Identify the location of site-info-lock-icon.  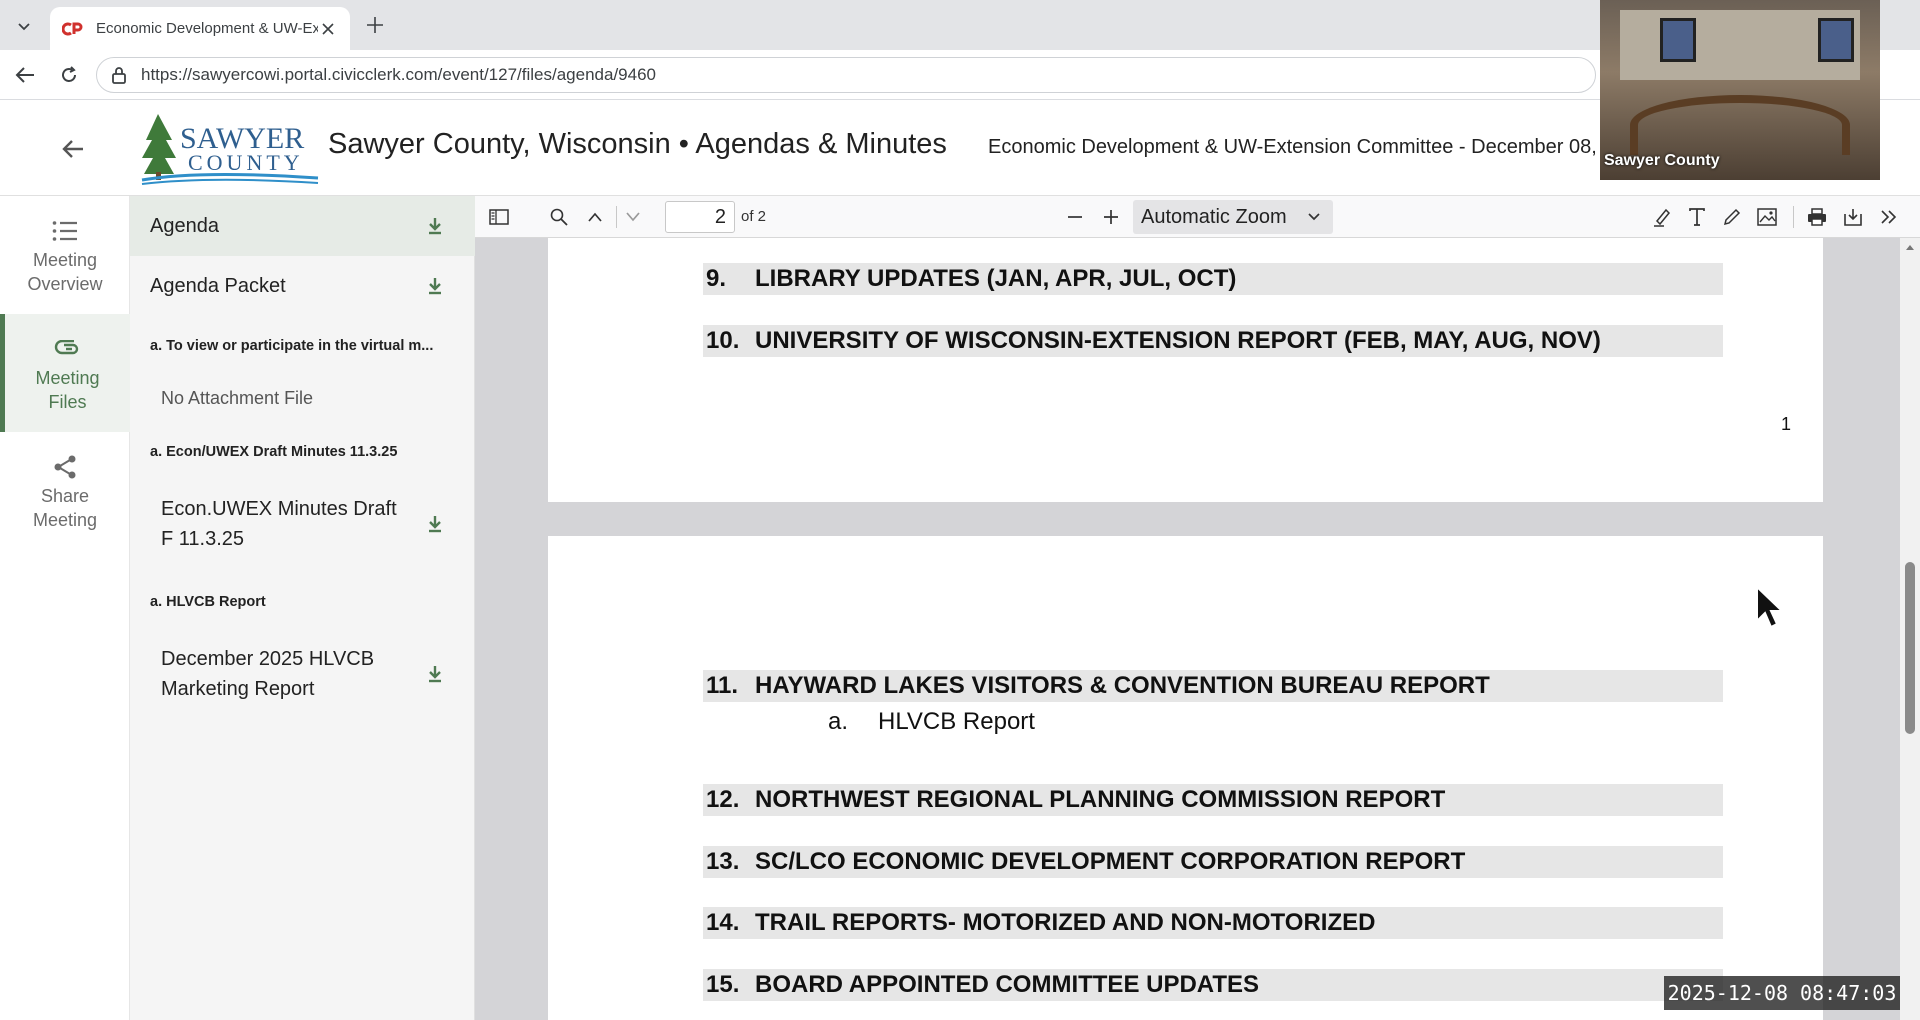
(119, 75).